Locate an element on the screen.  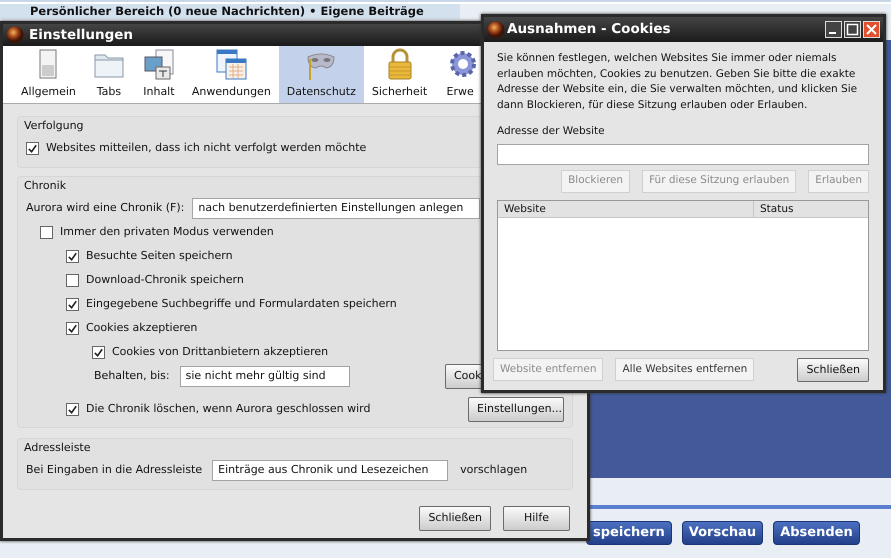
preferences-tab: Inhalt is located at coordinates (159, 74).